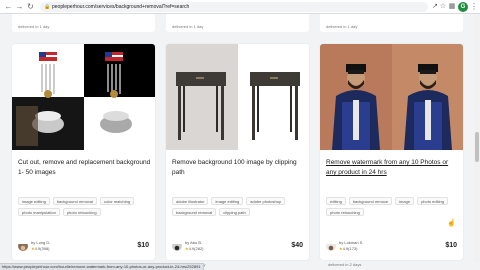 This screenshot has height=270, width=480. Describe the element at coordinates (234, 212) in the screenshot. I see `tag: clipping path` at that location.